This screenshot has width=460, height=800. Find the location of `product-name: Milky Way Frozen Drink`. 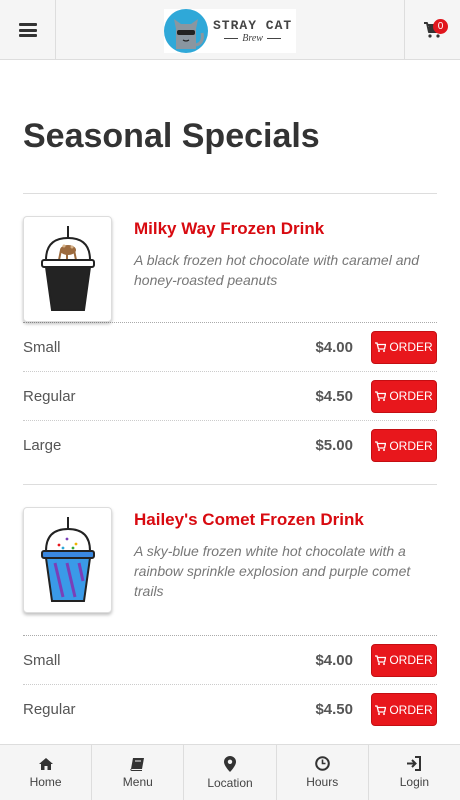

product-name: Milky Way Frozen Drink is located at coordinates (285, 229).